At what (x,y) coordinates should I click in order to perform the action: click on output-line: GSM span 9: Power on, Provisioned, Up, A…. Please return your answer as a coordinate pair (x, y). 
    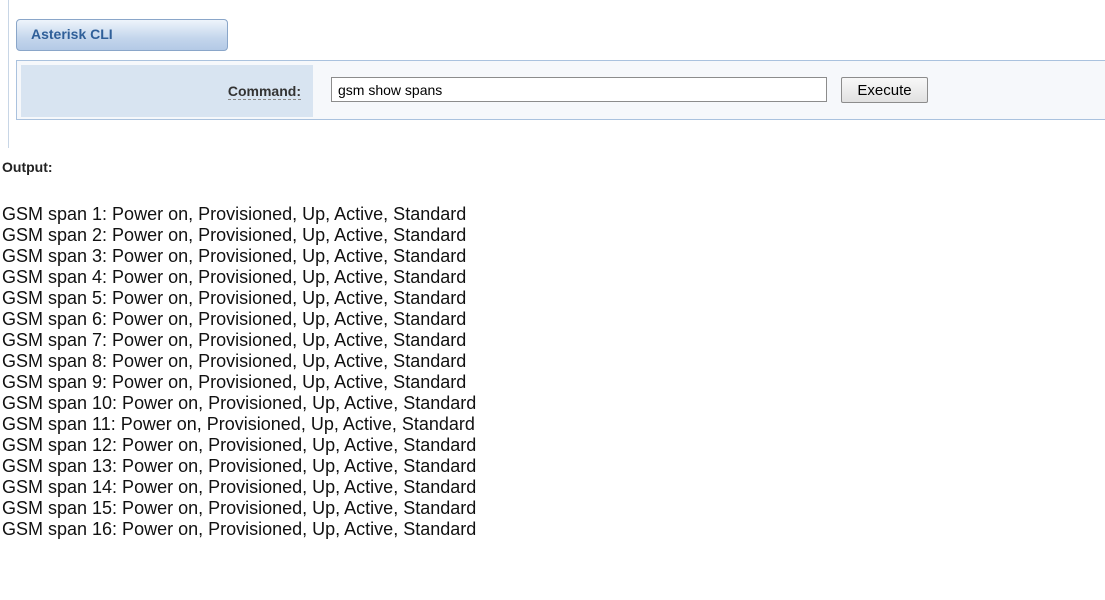
    Looking at the image, I should click on (234, 382).